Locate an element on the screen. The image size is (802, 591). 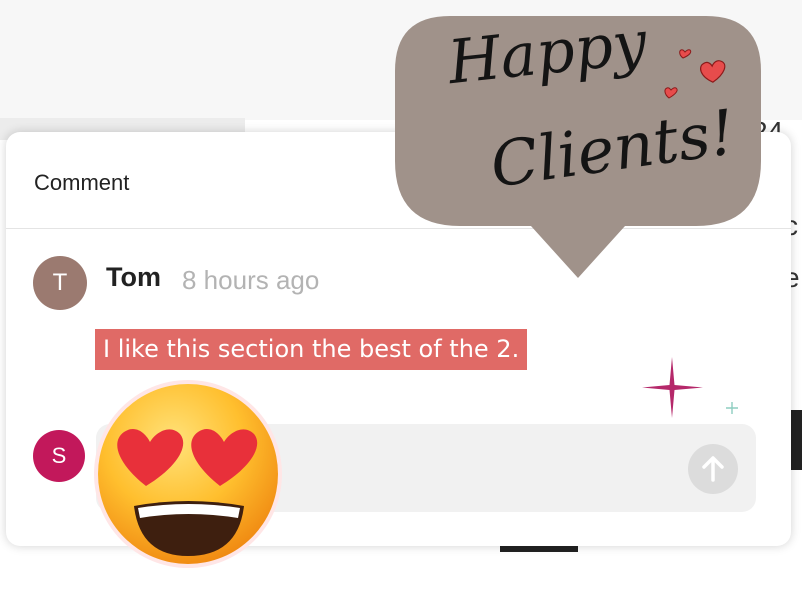
comment-author: Tom is located at coordinates (133, 277).